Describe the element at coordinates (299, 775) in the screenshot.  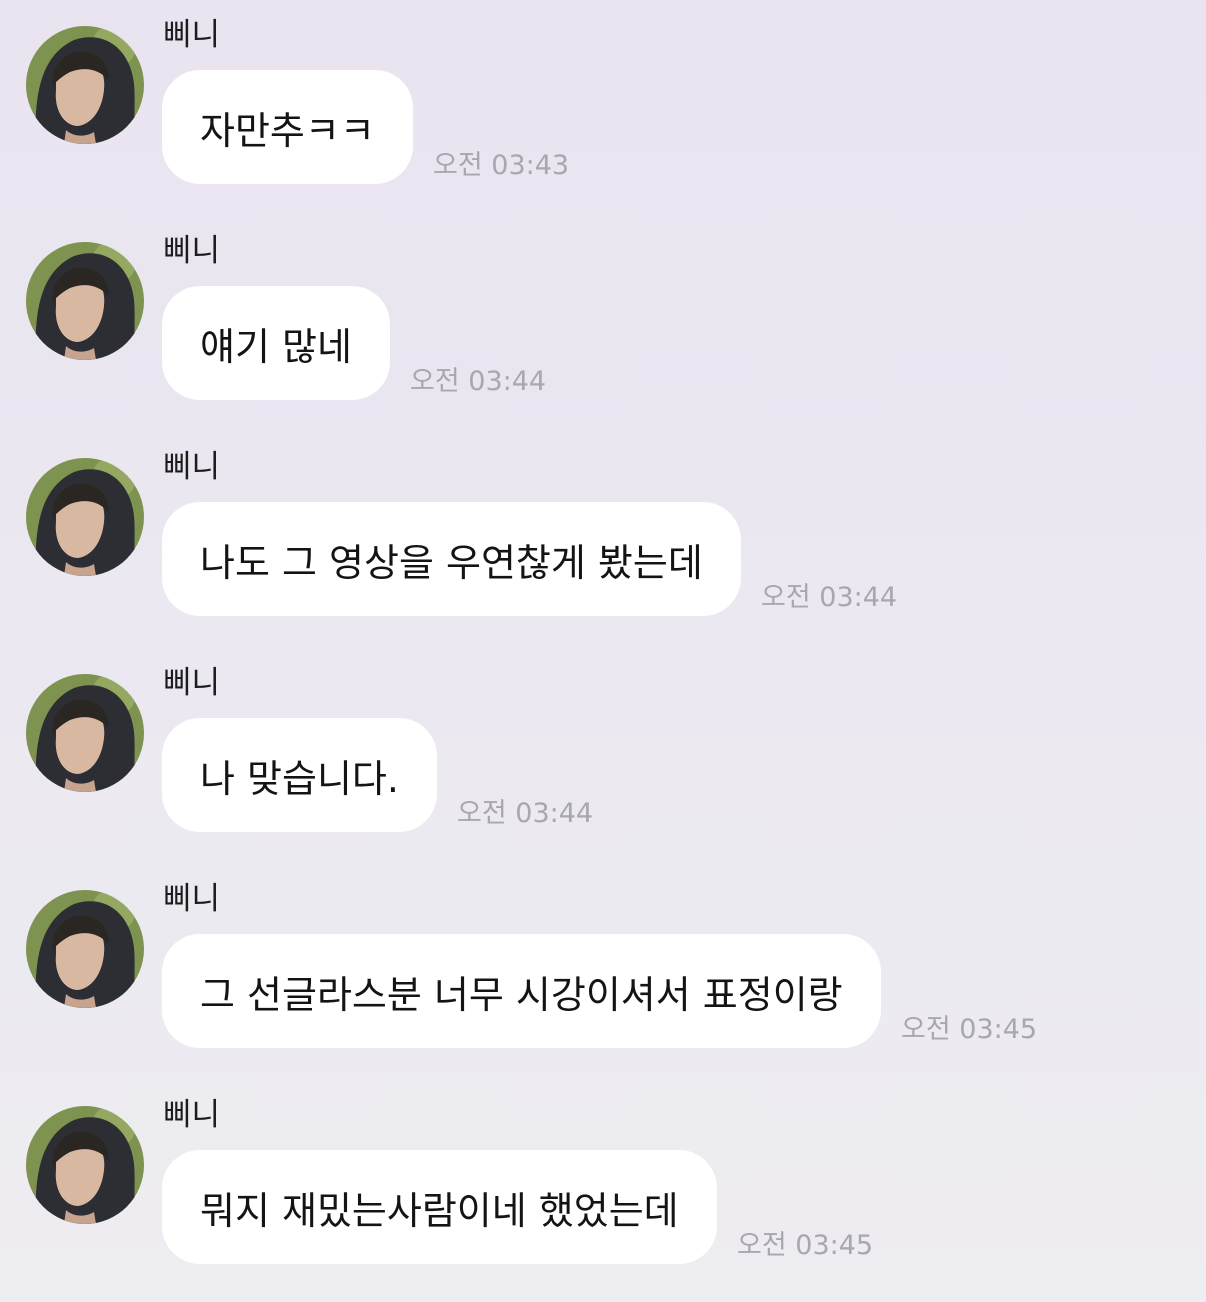
I see `message-bubble: 나 맞습니다.` at that location.